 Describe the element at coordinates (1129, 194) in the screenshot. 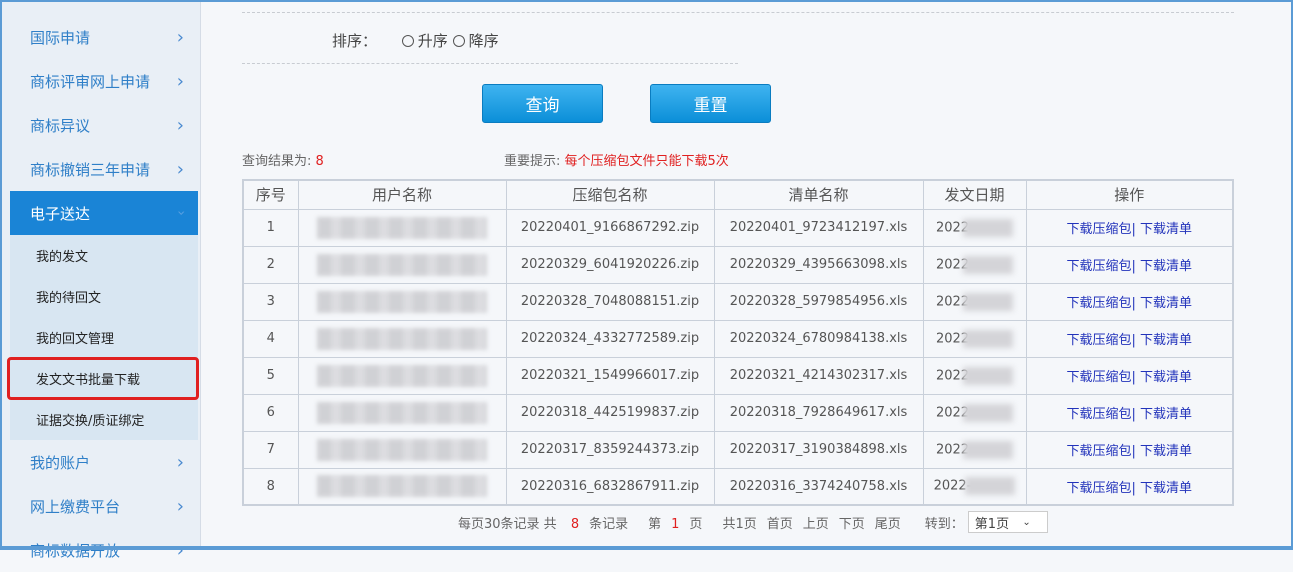

I see `column-header: 操作` at that location.